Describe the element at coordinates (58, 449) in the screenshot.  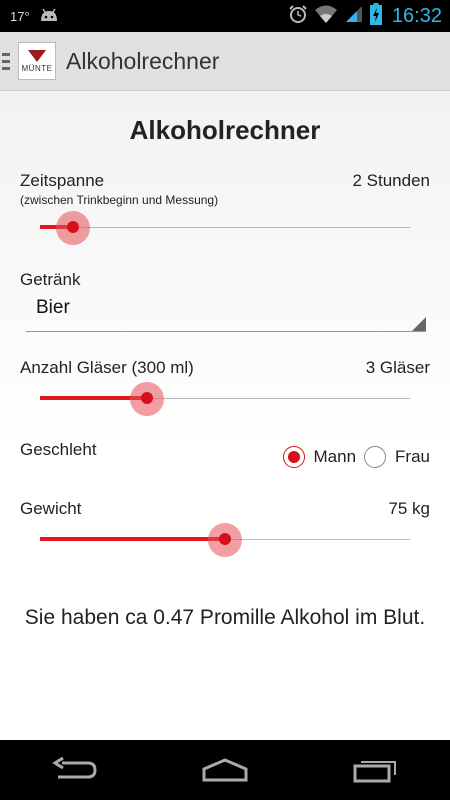
I see `gender-label: Geschleht` at that location.